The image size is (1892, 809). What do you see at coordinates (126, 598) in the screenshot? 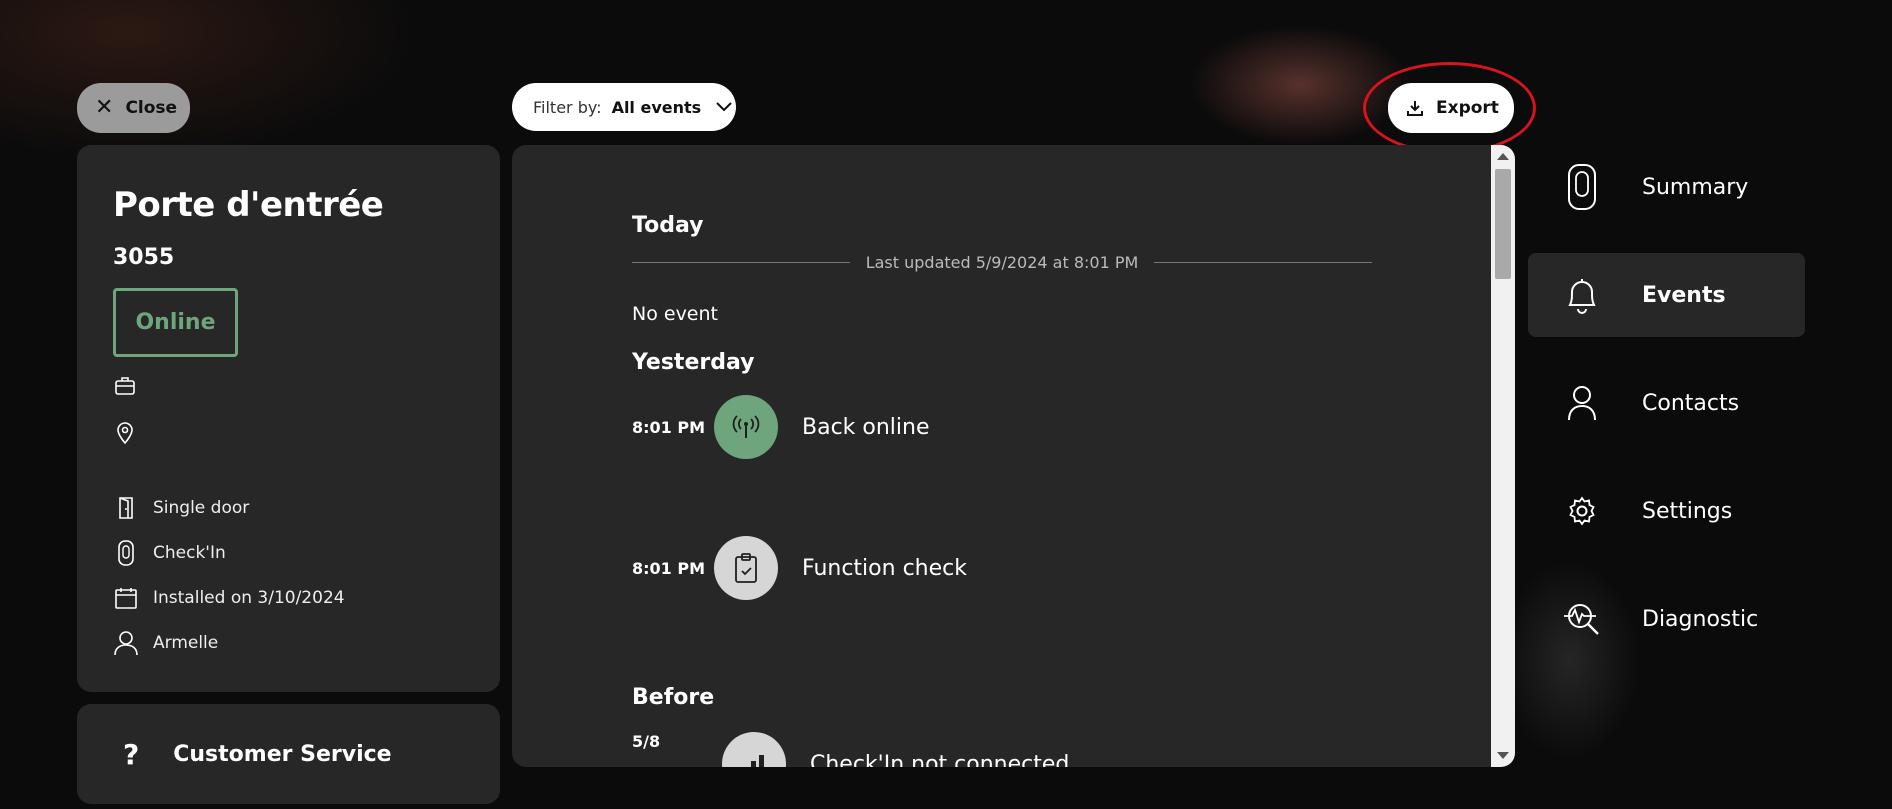
I see `calendar-icon` at bounding box center [126, 598].